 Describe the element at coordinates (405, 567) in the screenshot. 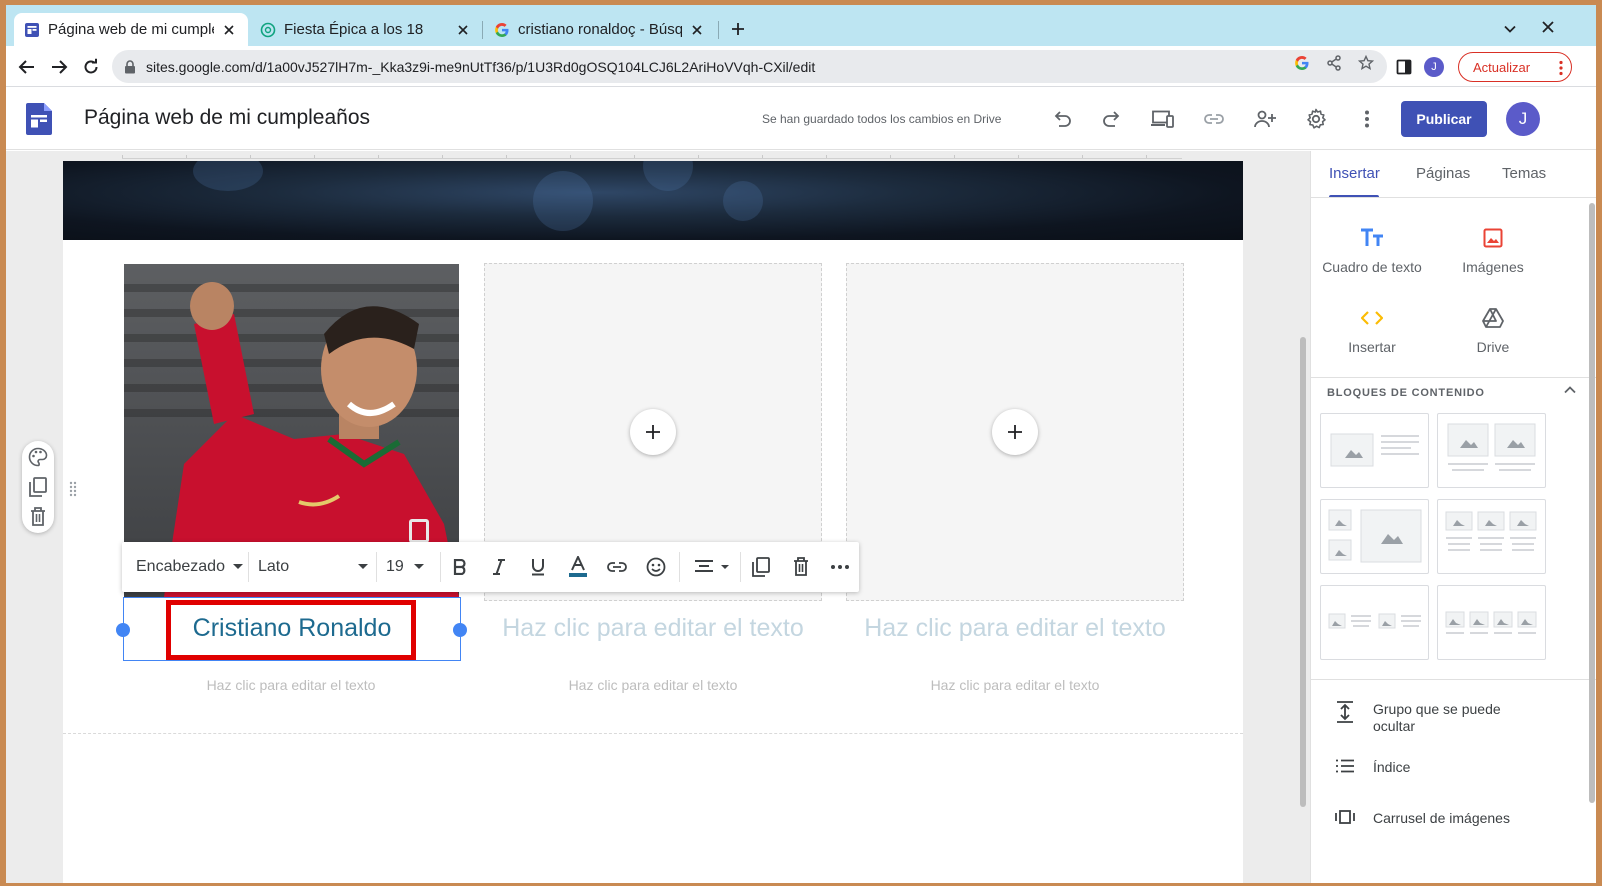

I see `font-size-dropdown: 19` at that location.